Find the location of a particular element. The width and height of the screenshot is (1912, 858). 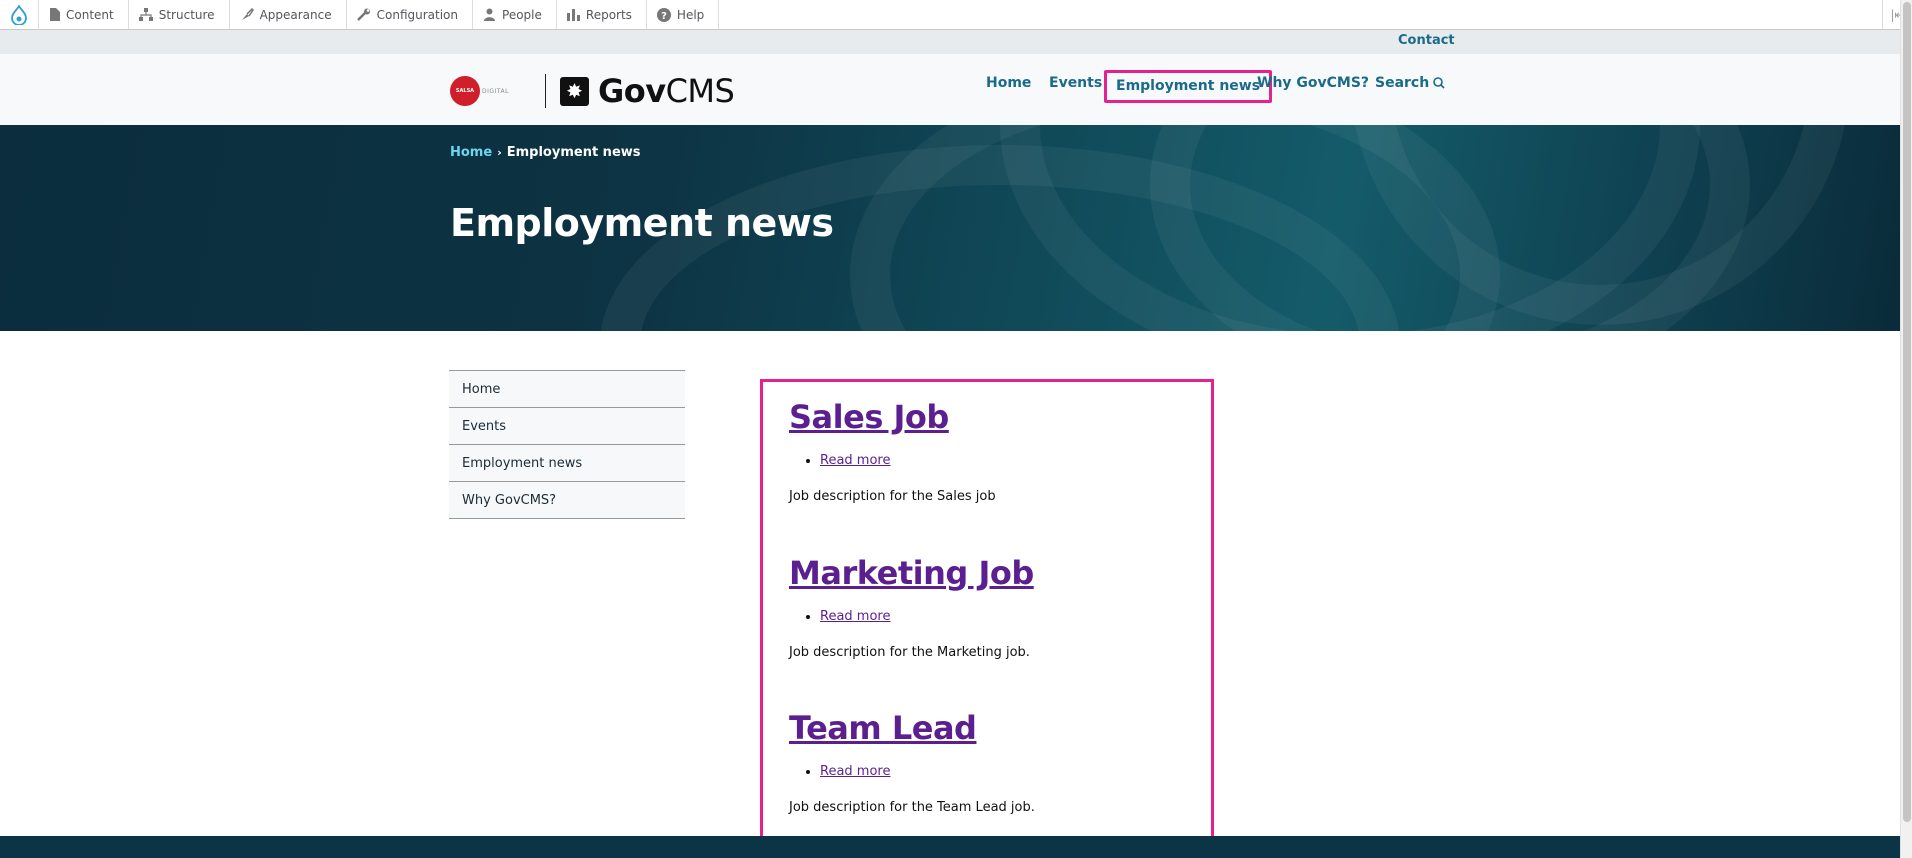

toolbar-configuration-label: Configuration is located at coordinates (417, 14).